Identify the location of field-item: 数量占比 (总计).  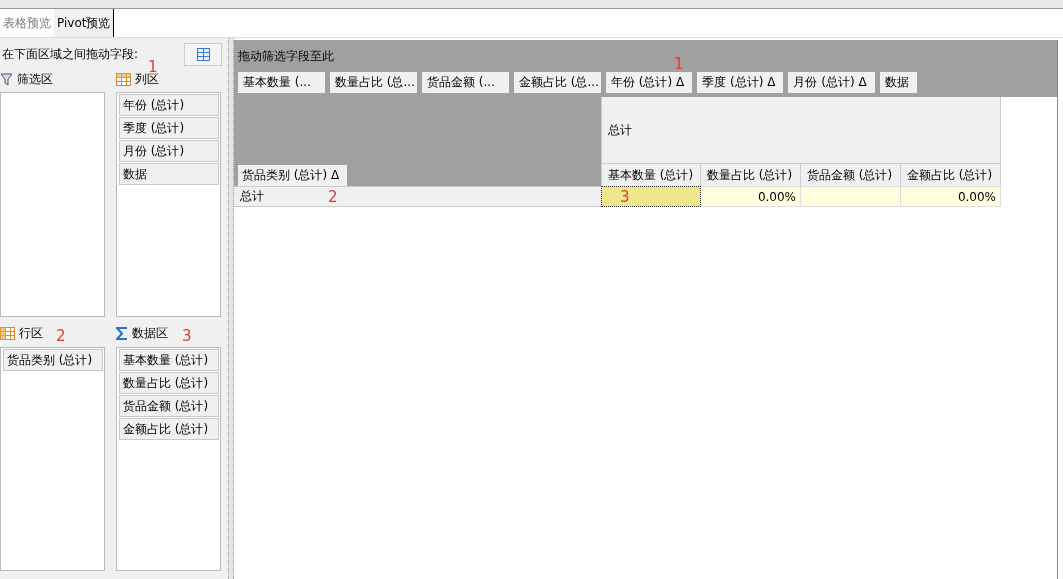
(169, 382).